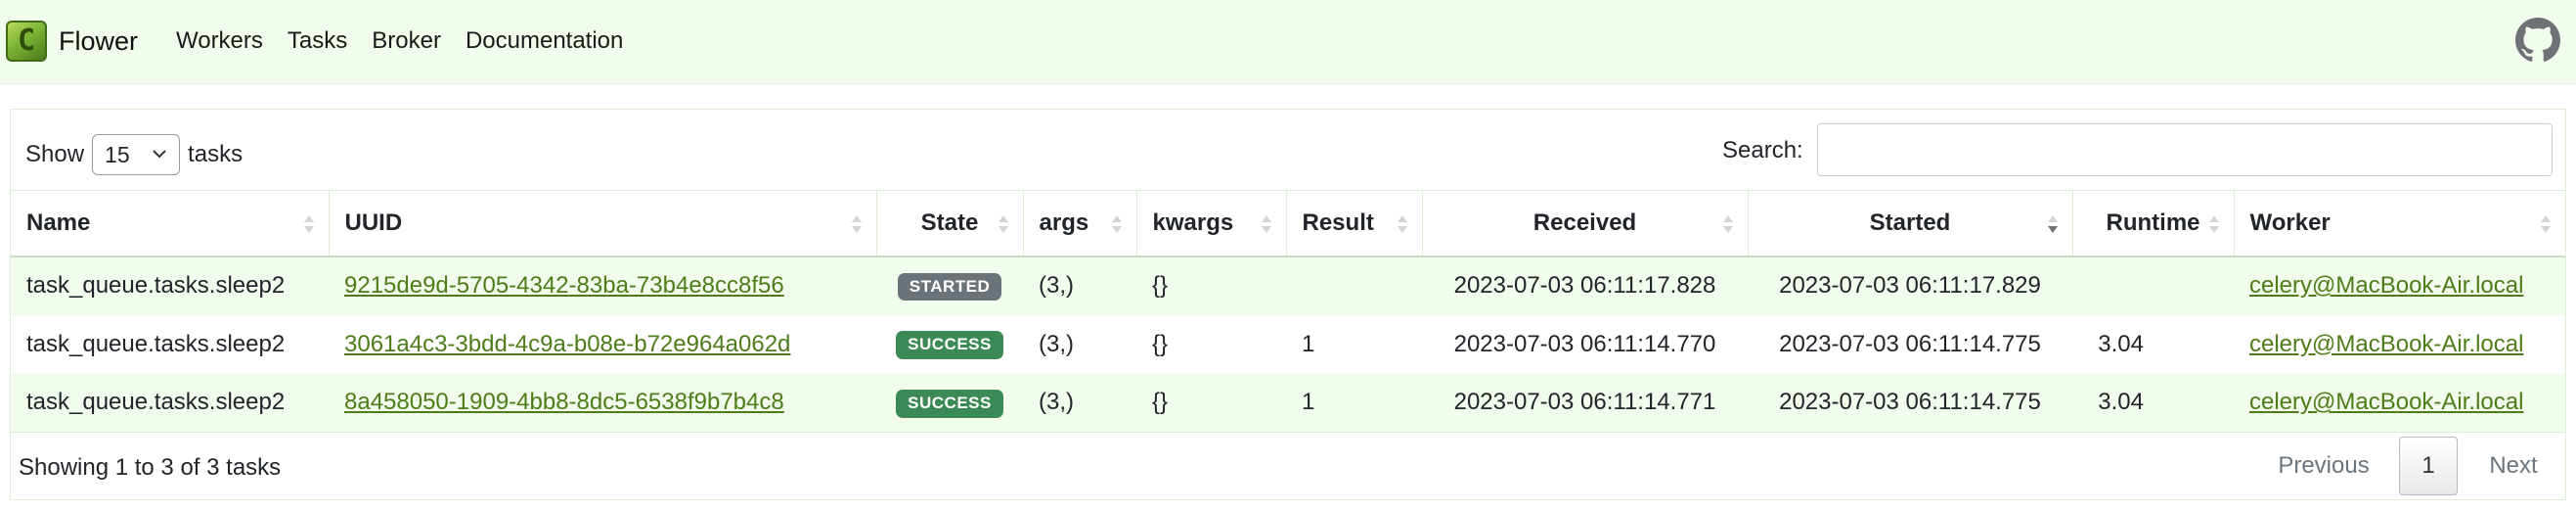 The image size is (2576, 511). Describe the element at coordinates (317, 41) in the screenshot. I see `nav-link-tasks: Tasks` at that location.